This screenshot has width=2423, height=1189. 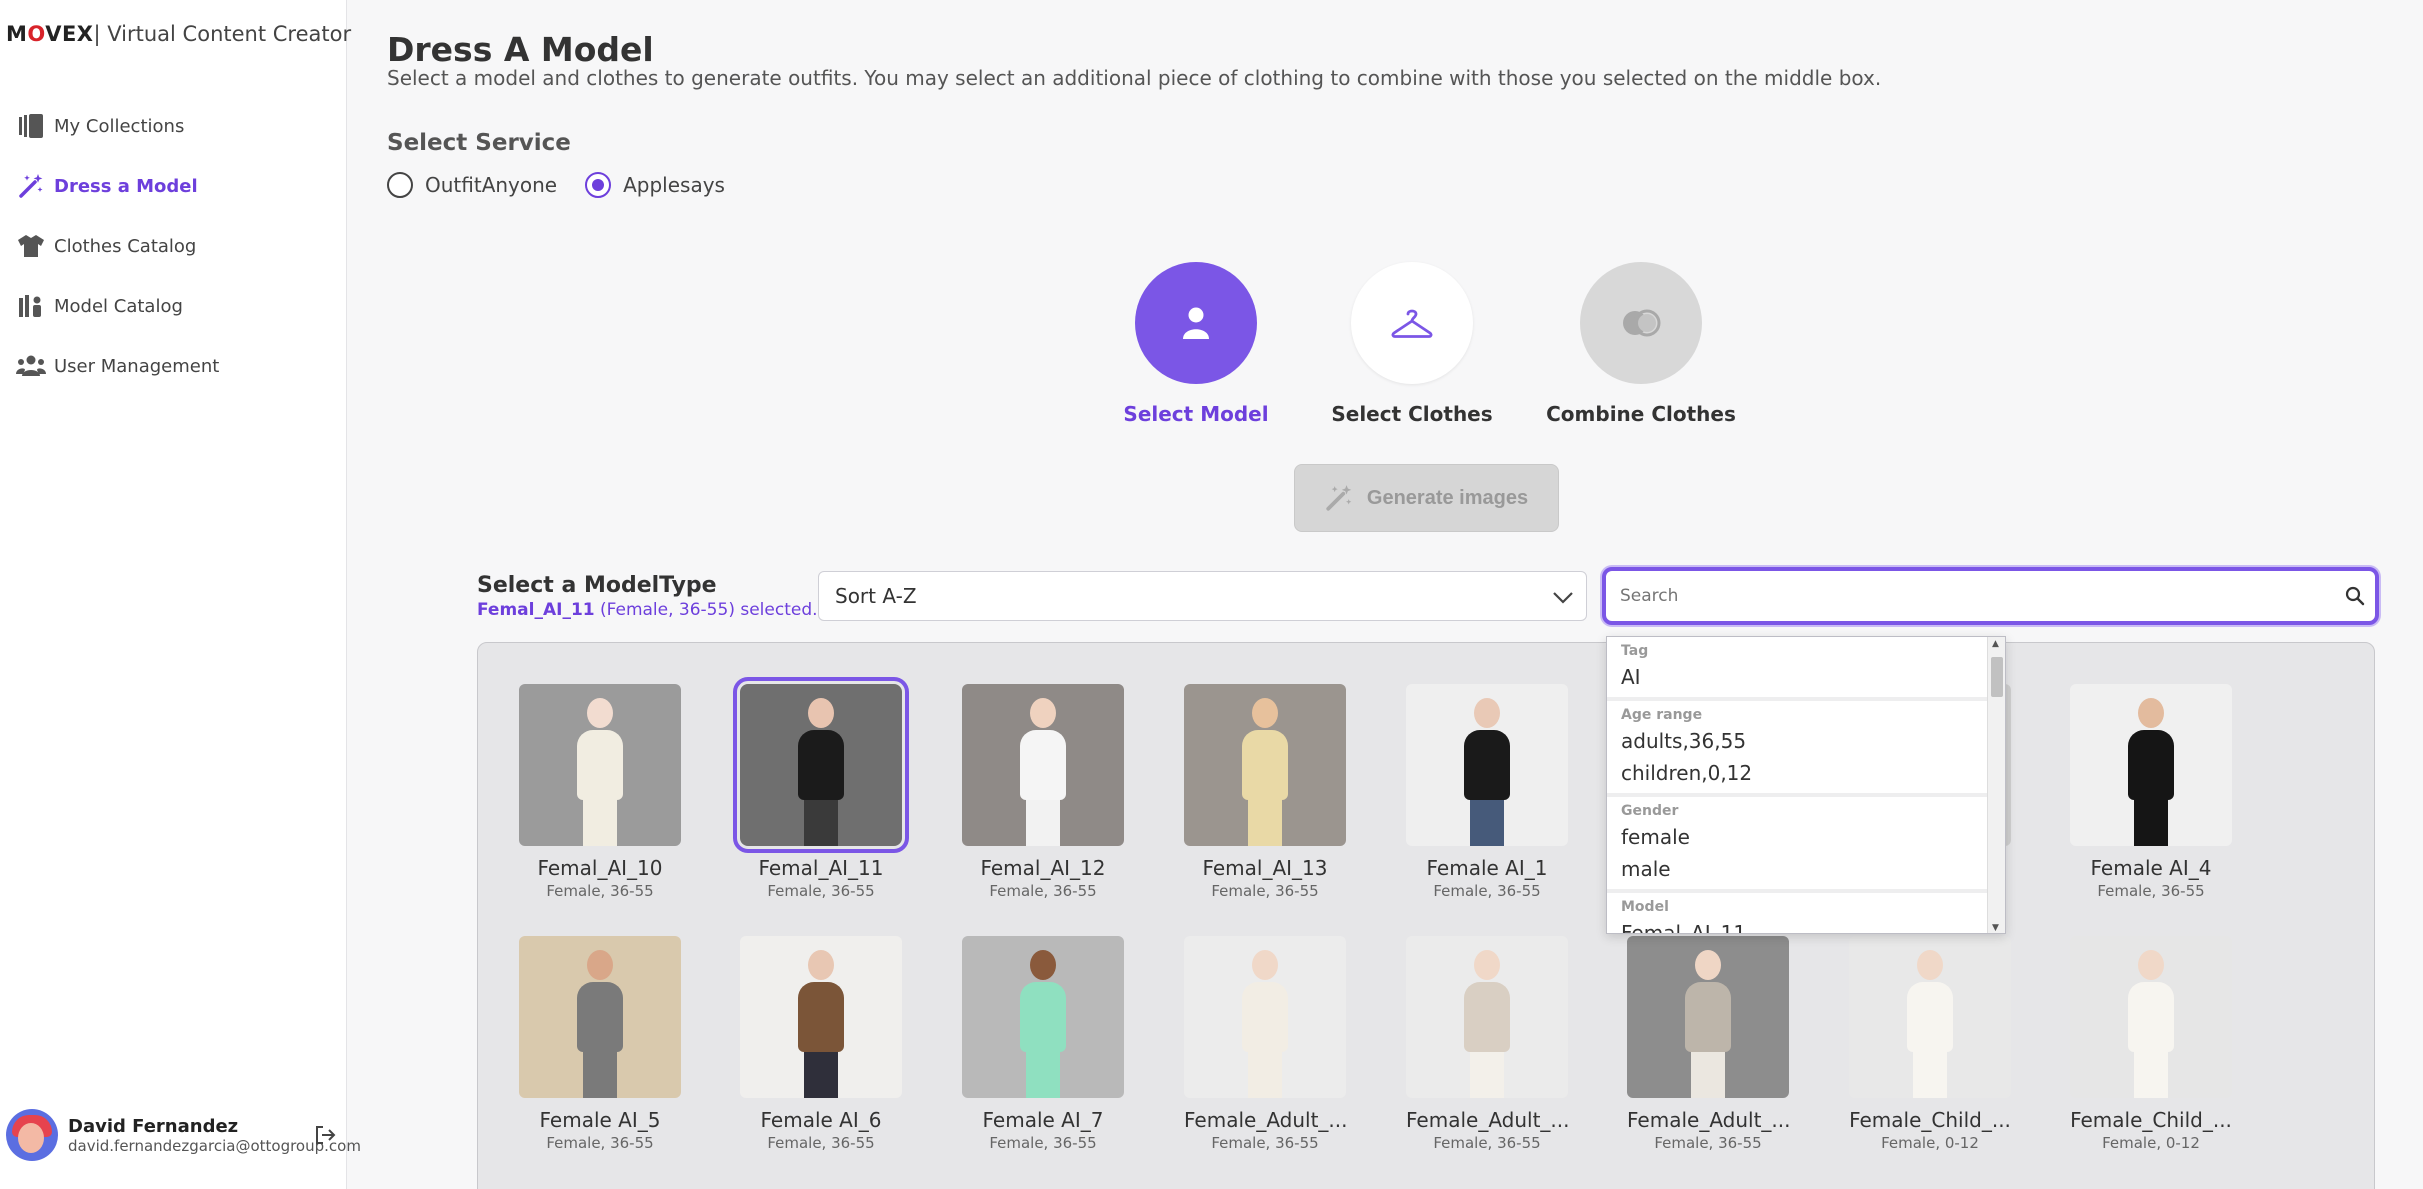 I want to click on dropdown-option: AI, so click(x=1804, y=677).